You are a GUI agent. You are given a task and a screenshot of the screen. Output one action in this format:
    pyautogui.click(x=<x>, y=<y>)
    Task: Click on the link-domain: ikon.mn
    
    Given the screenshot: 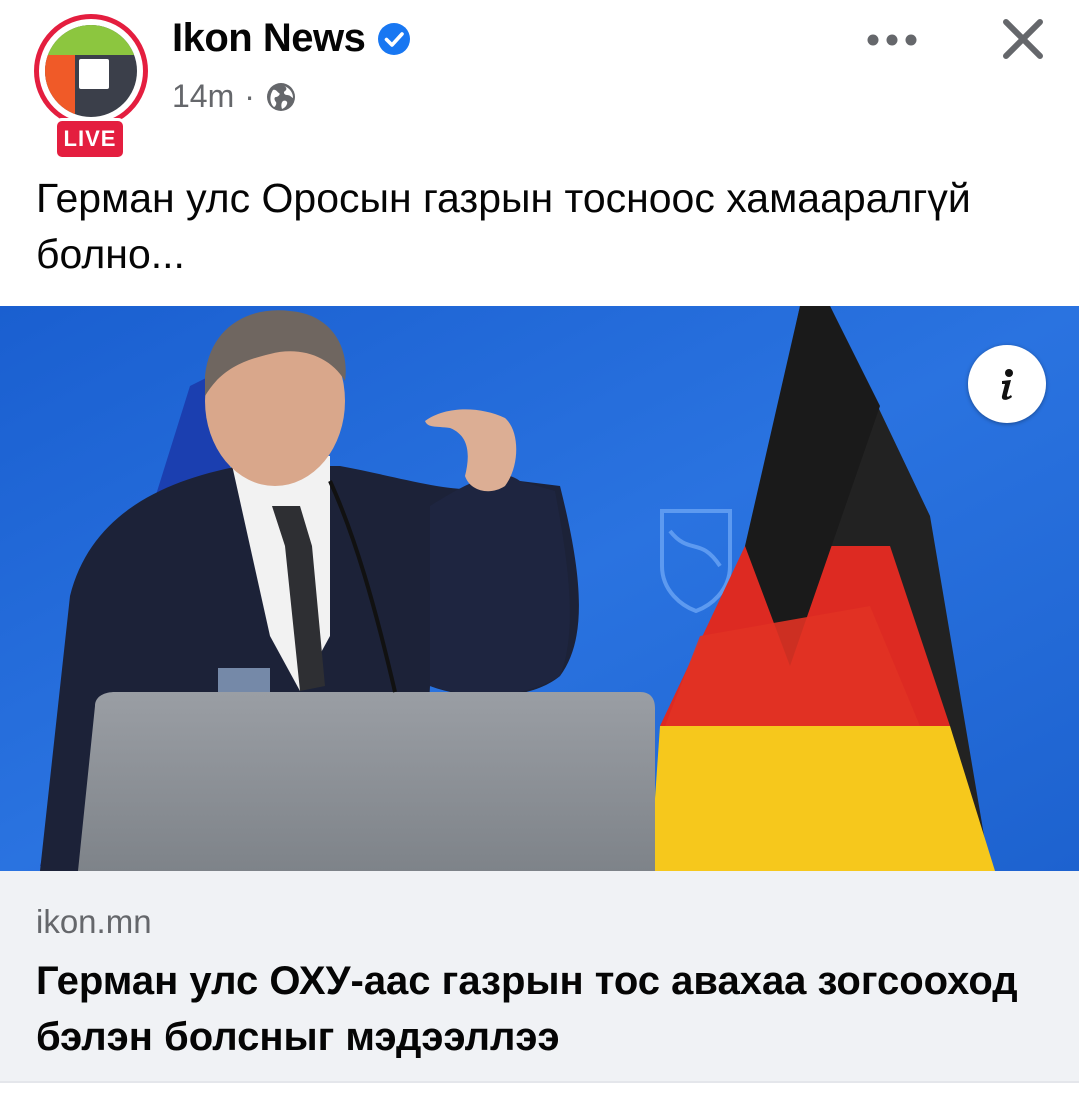 What is the action you would take?
    pyautogui.click(x=94, y=921)
    